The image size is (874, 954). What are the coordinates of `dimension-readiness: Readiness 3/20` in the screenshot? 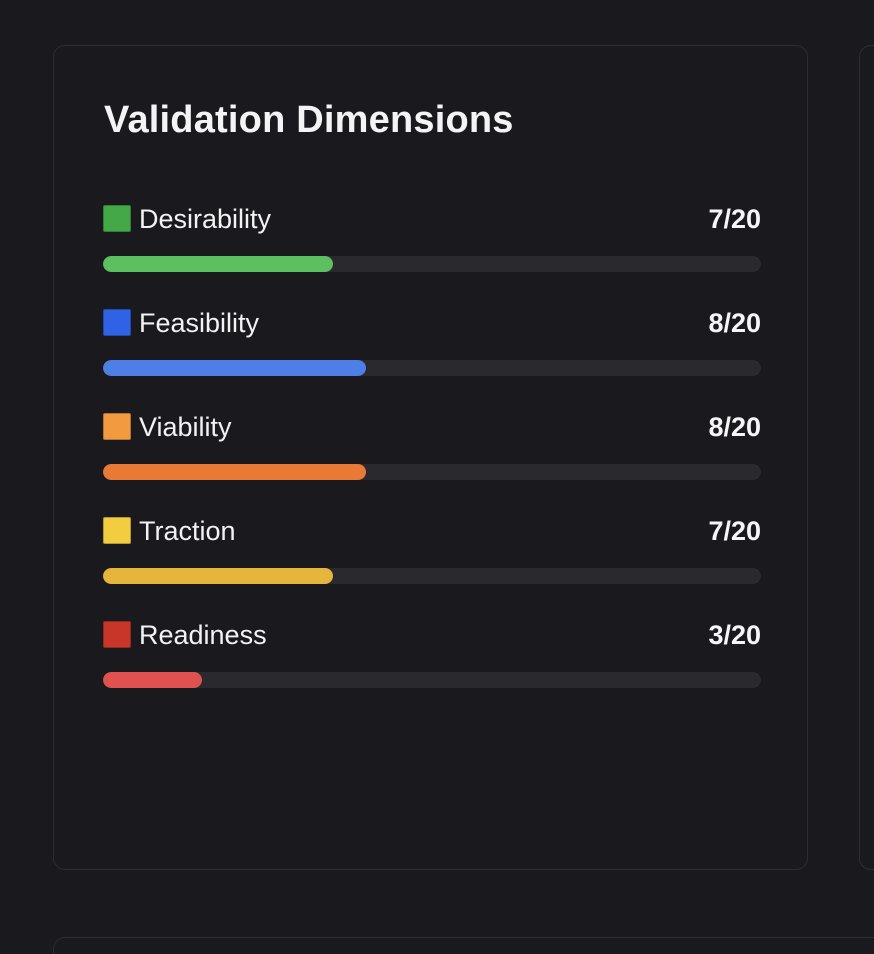 It's located at (432, 671).